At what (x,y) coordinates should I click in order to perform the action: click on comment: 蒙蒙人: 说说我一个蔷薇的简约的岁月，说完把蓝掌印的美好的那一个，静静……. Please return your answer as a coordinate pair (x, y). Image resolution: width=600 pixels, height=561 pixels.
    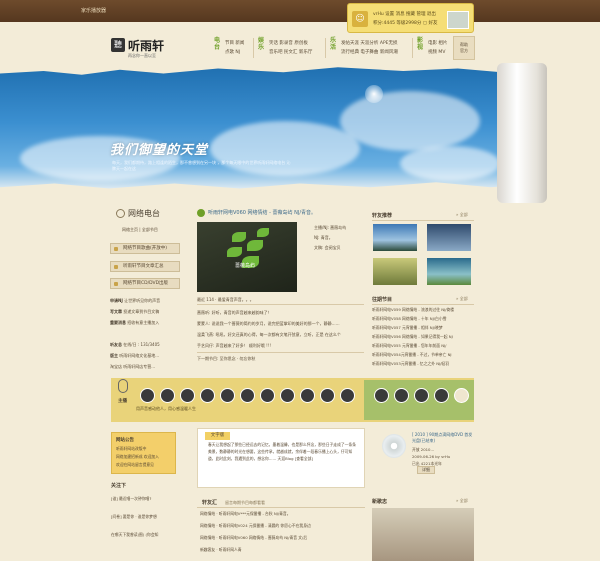
    Looking at the image, I should click on (268, 323).